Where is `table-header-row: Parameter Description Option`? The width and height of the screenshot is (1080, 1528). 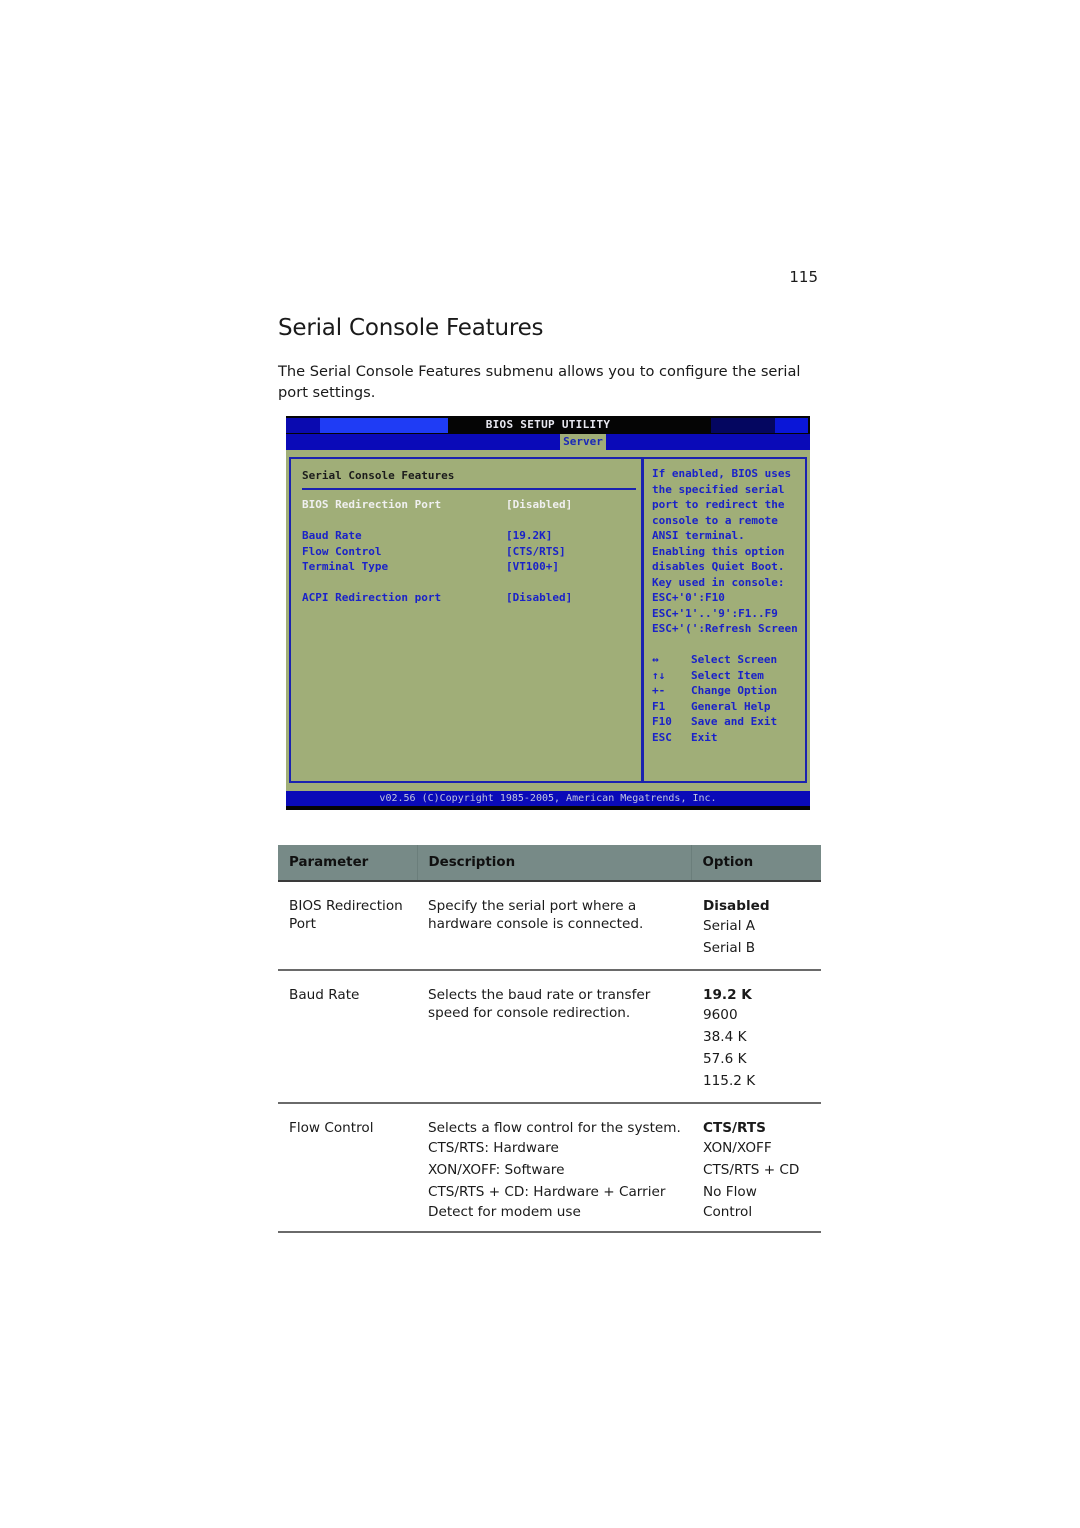
table-header-row: Parameter Description Option is located at coordinates (549, 863).